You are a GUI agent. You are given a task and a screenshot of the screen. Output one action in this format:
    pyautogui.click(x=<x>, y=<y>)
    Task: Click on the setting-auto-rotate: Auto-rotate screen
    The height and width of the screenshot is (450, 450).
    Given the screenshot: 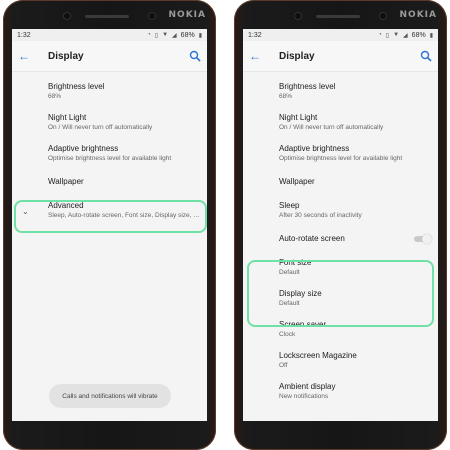 What is the action you would take?
    pyautogui.click(x=340, y=239)
    